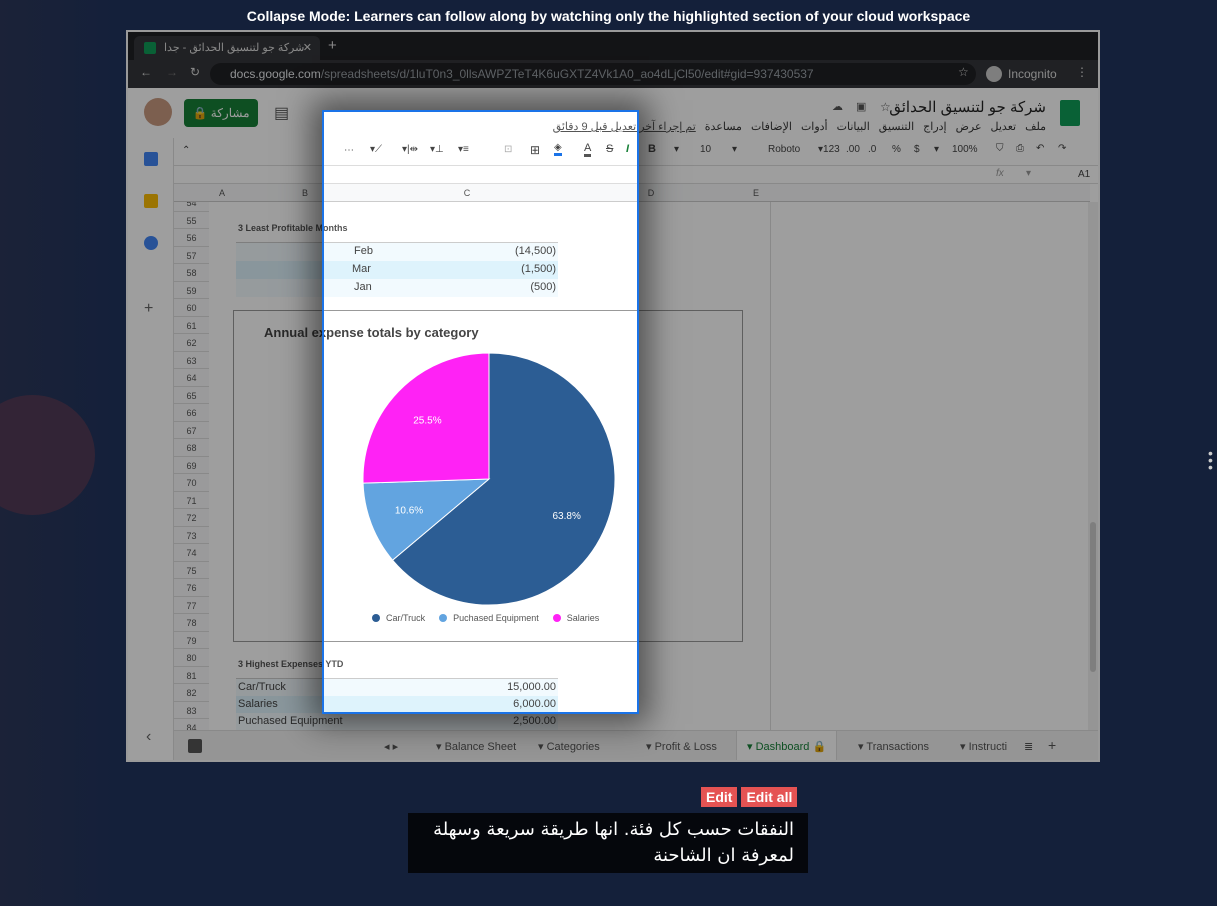  I want to click on name-box: A1, so click(1084, 174).